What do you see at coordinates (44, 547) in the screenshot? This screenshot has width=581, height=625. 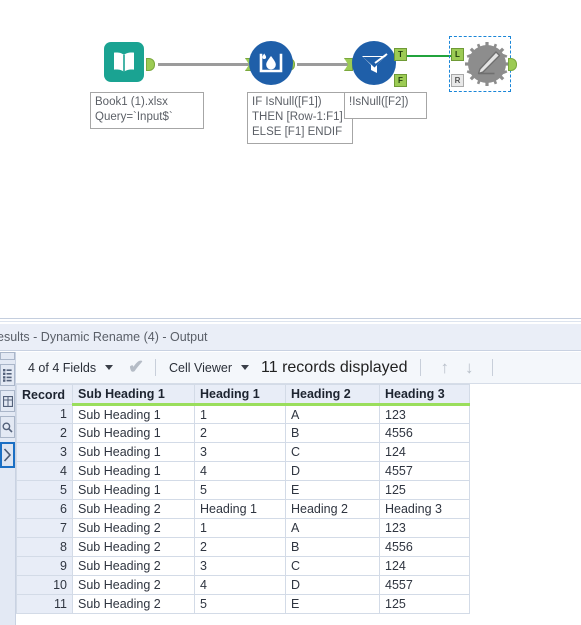 I see `cell-record-number: 8` at bounding box center [44, 547].